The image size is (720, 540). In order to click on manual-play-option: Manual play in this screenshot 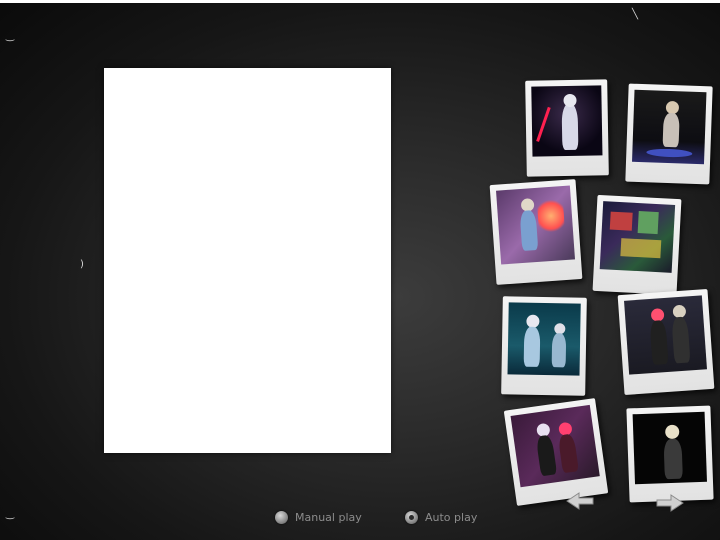, I will do `click(318, 517)`.